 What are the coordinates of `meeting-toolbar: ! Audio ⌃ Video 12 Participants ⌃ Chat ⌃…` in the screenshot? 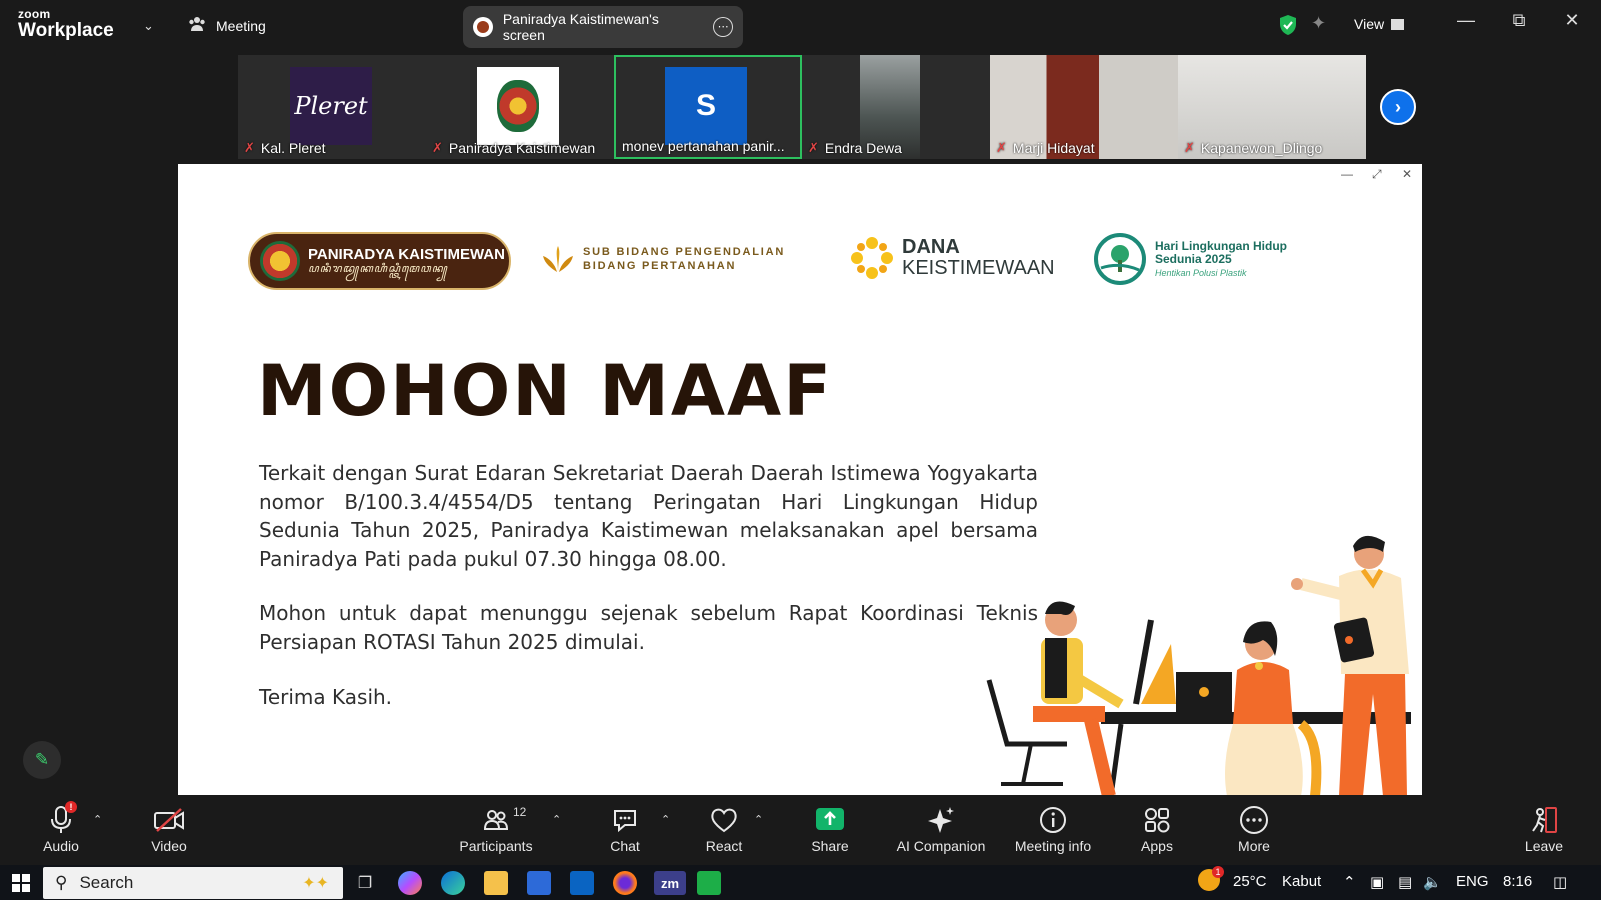 It's located at (800, 831).